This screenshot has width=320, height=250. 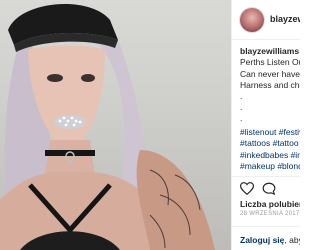 What do you see at coordinates (270, 214) in the screenshot?
I see `post-date: 28 WRZEŚNIA 2017` at bounding box center [270, 214].